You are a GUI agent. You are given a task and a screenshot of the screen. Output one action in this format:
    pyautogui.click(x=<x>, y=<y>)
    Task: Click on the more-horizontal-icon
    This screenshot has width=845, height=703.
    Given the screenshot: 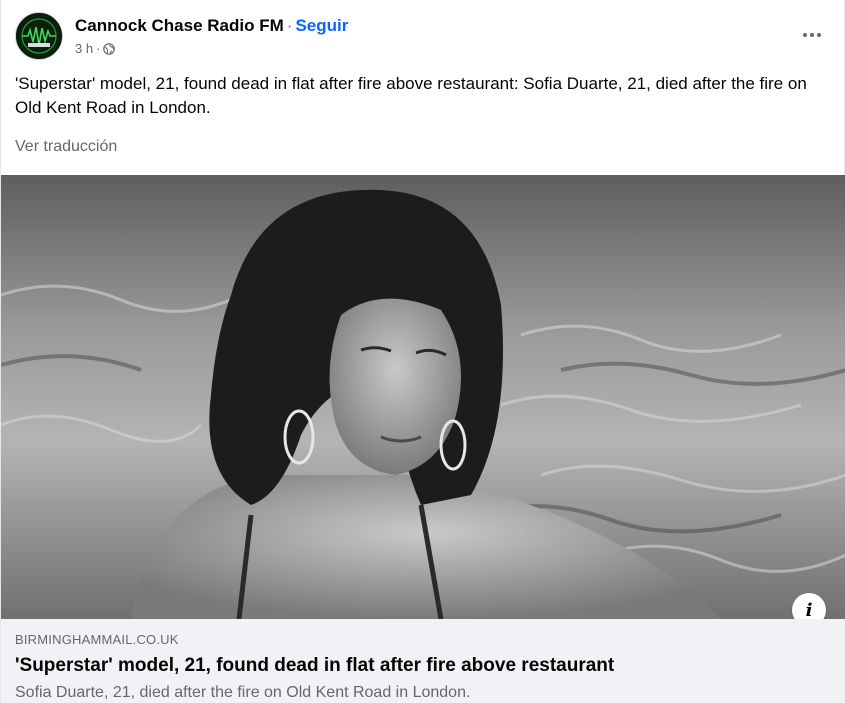 What is the action you would take?
    pyautogui.click(x=805, y=35)
    